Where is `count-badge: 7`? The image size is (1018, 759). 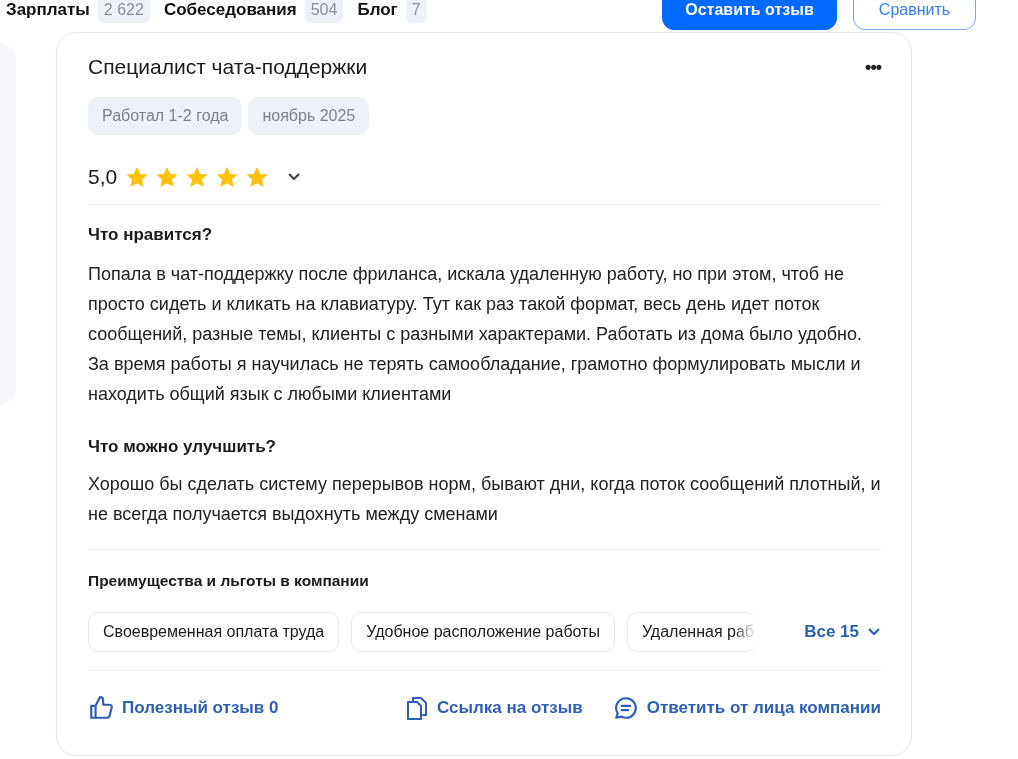 count-badge: 7 is located at coordinates (416, 11).